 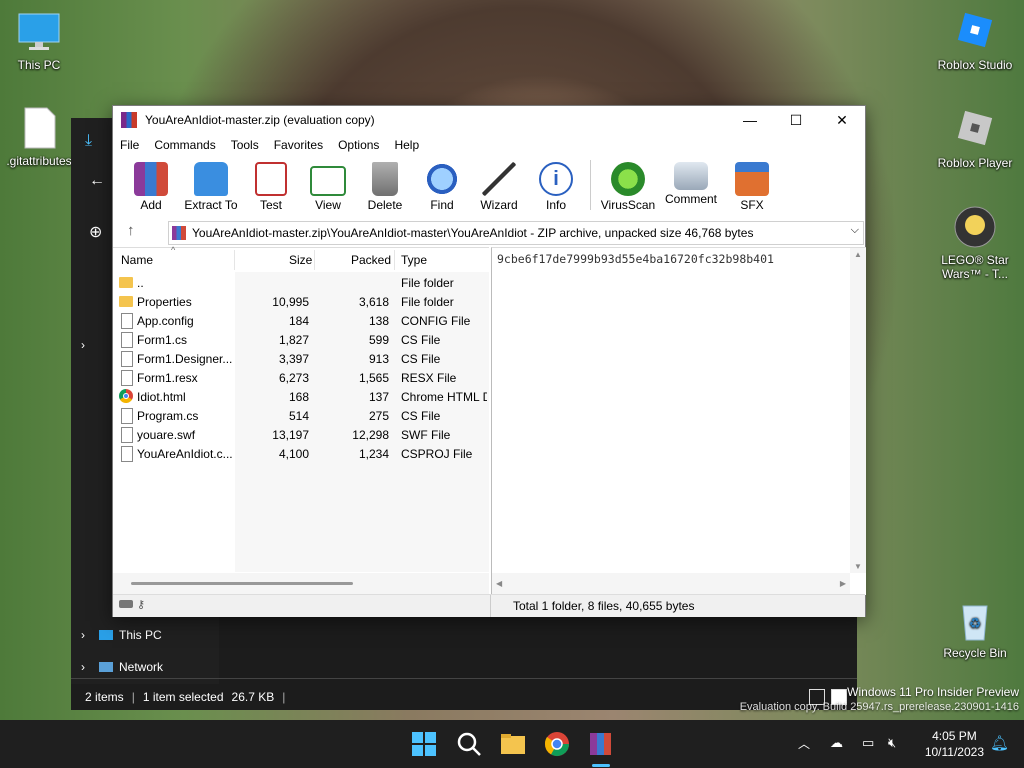 What do you see at coordinates (436, 321) in the screenshot?
I see `file-type: CONFIG File` at bounding box center [436, 321].